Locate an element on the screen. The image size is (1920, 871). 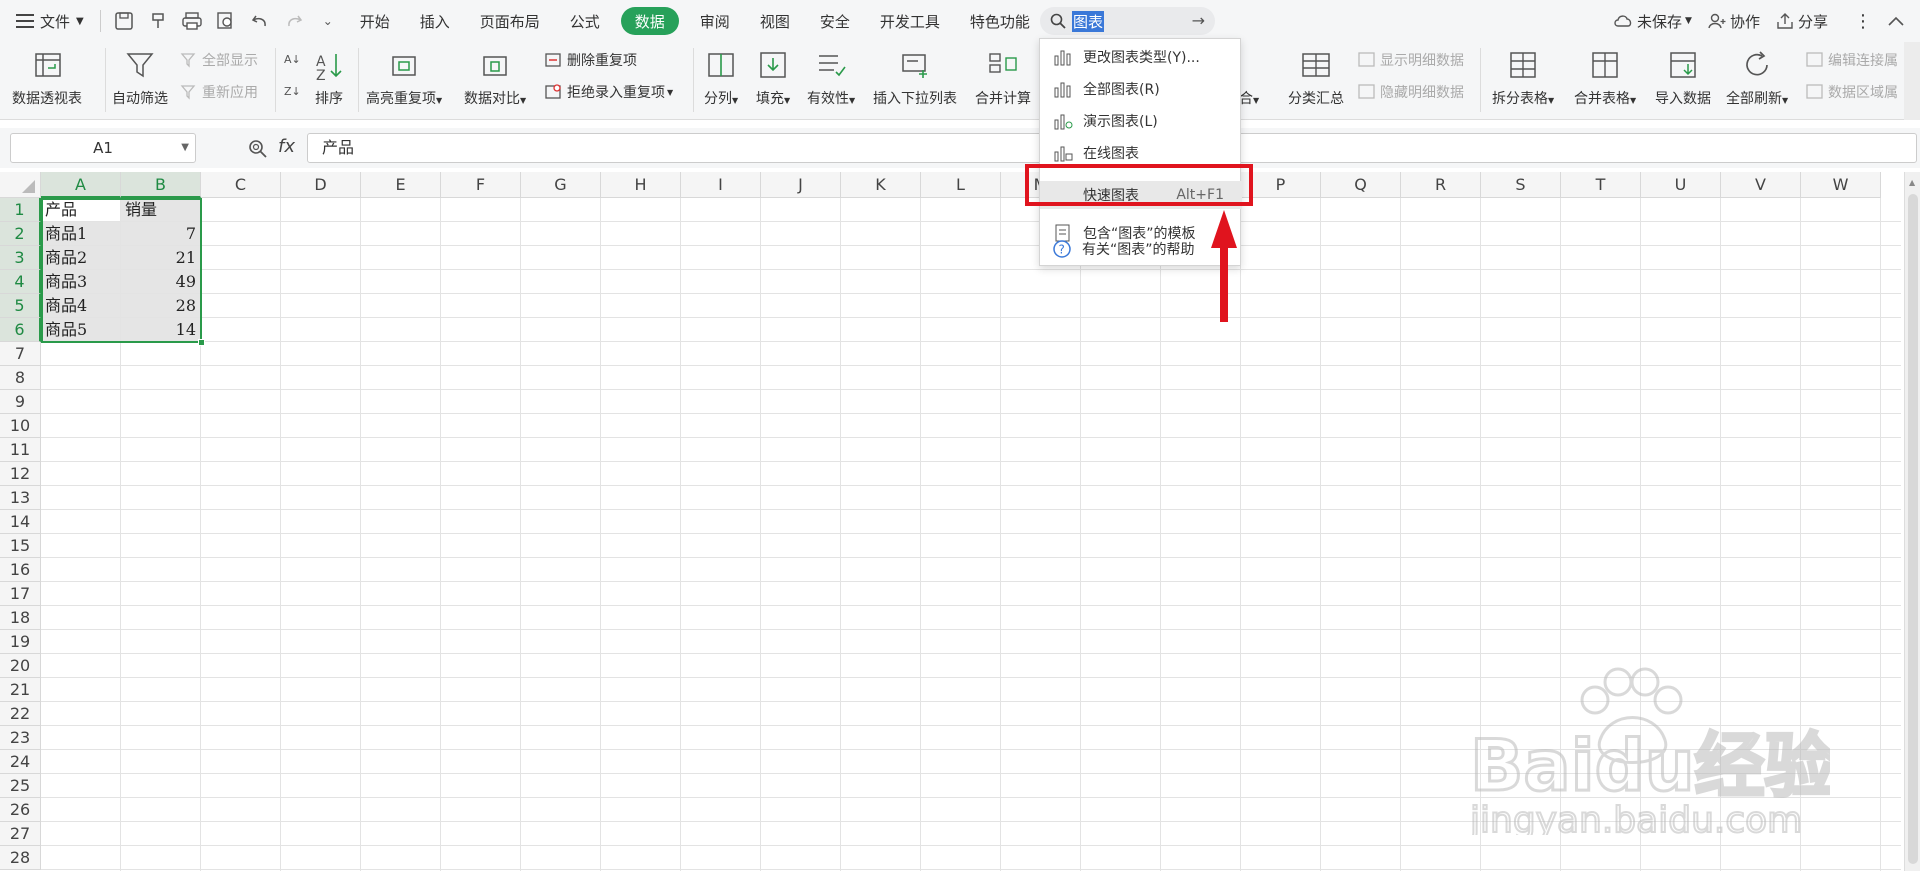
row-header-25: 25 is located at coordinates (20, 786).